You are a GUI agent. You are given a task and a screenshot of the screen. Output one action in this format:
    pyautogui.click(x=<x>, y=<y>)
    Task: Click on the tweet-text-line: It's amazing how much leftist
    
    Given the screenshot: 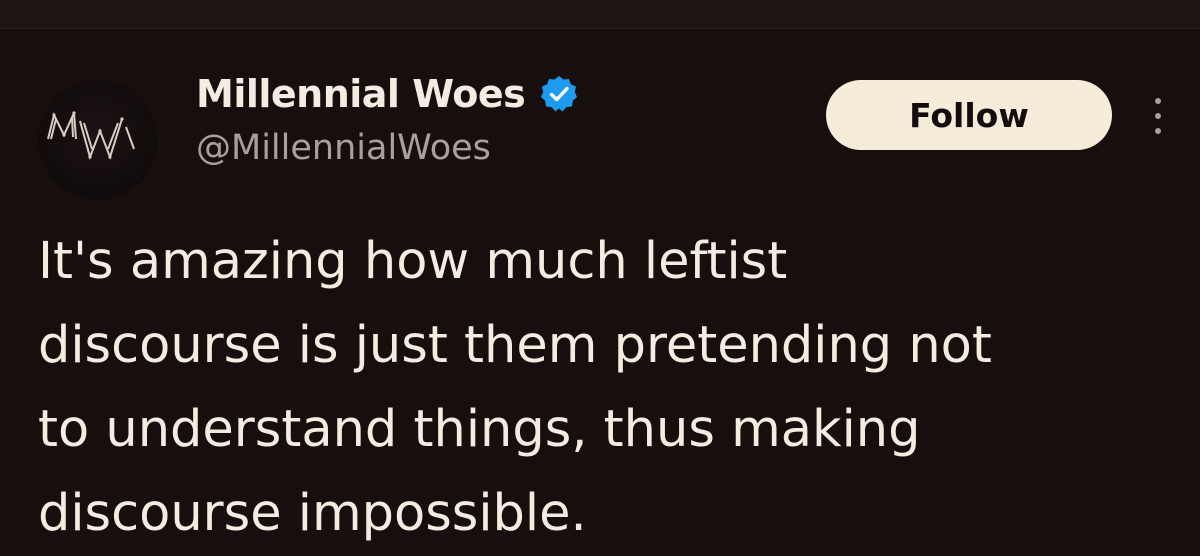 What is the action you would take?
    pyautogui.click(x=413, y=261)
    